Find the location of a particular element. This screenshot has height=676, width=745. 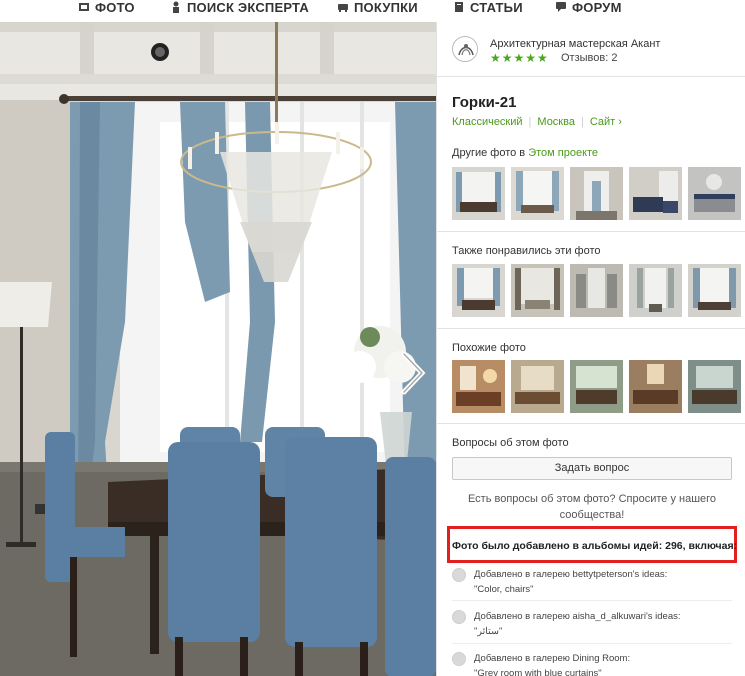

gallery-entry-comment: "Color, chairs" is located at coordinates (504, 589).